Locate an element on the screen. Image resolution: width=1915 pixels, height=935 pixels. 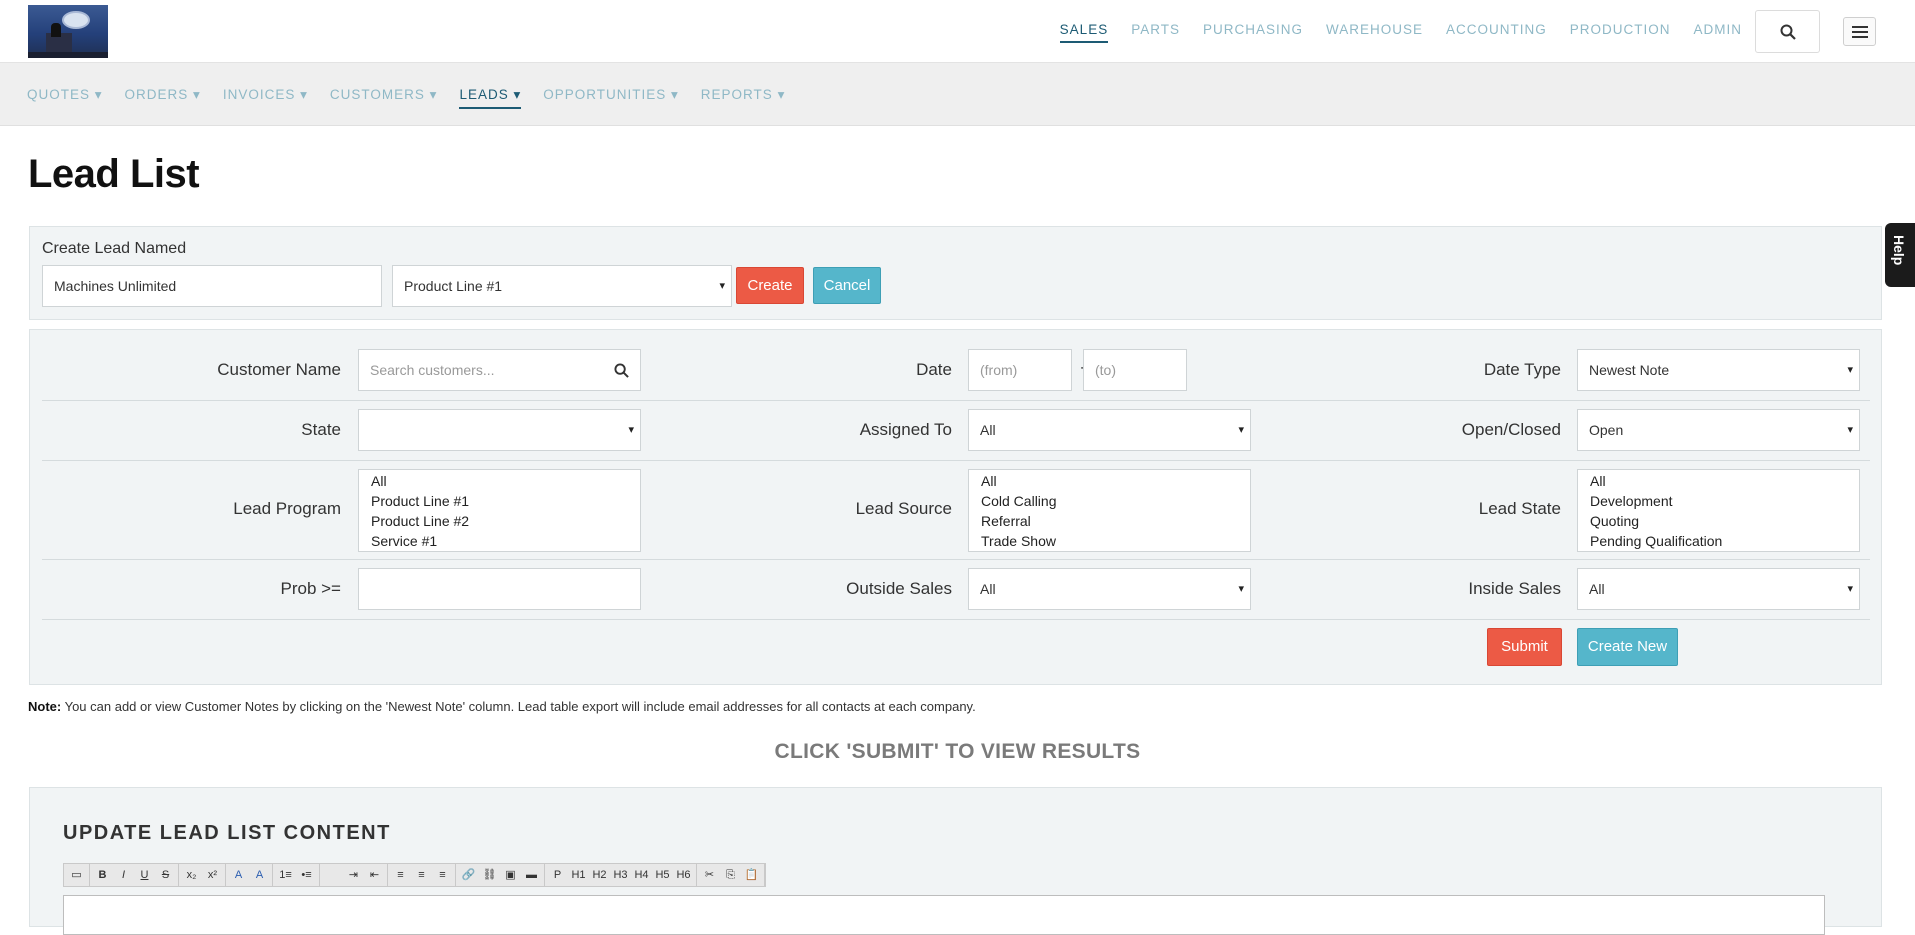
open-closed-select: Open ▾ is located at coordinates (1718, 430).